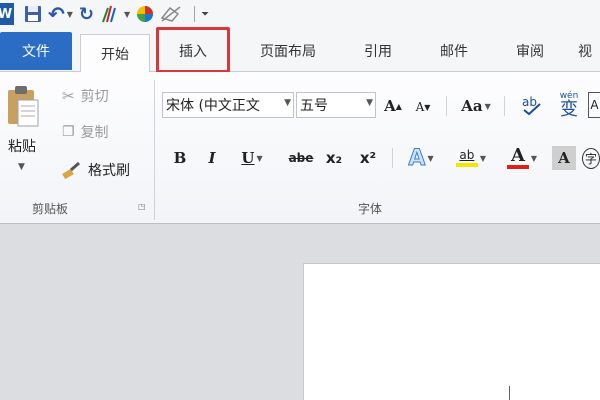 The image size is (600, 400). I want to click on highlighter-icon: ab, so click(466, 157).